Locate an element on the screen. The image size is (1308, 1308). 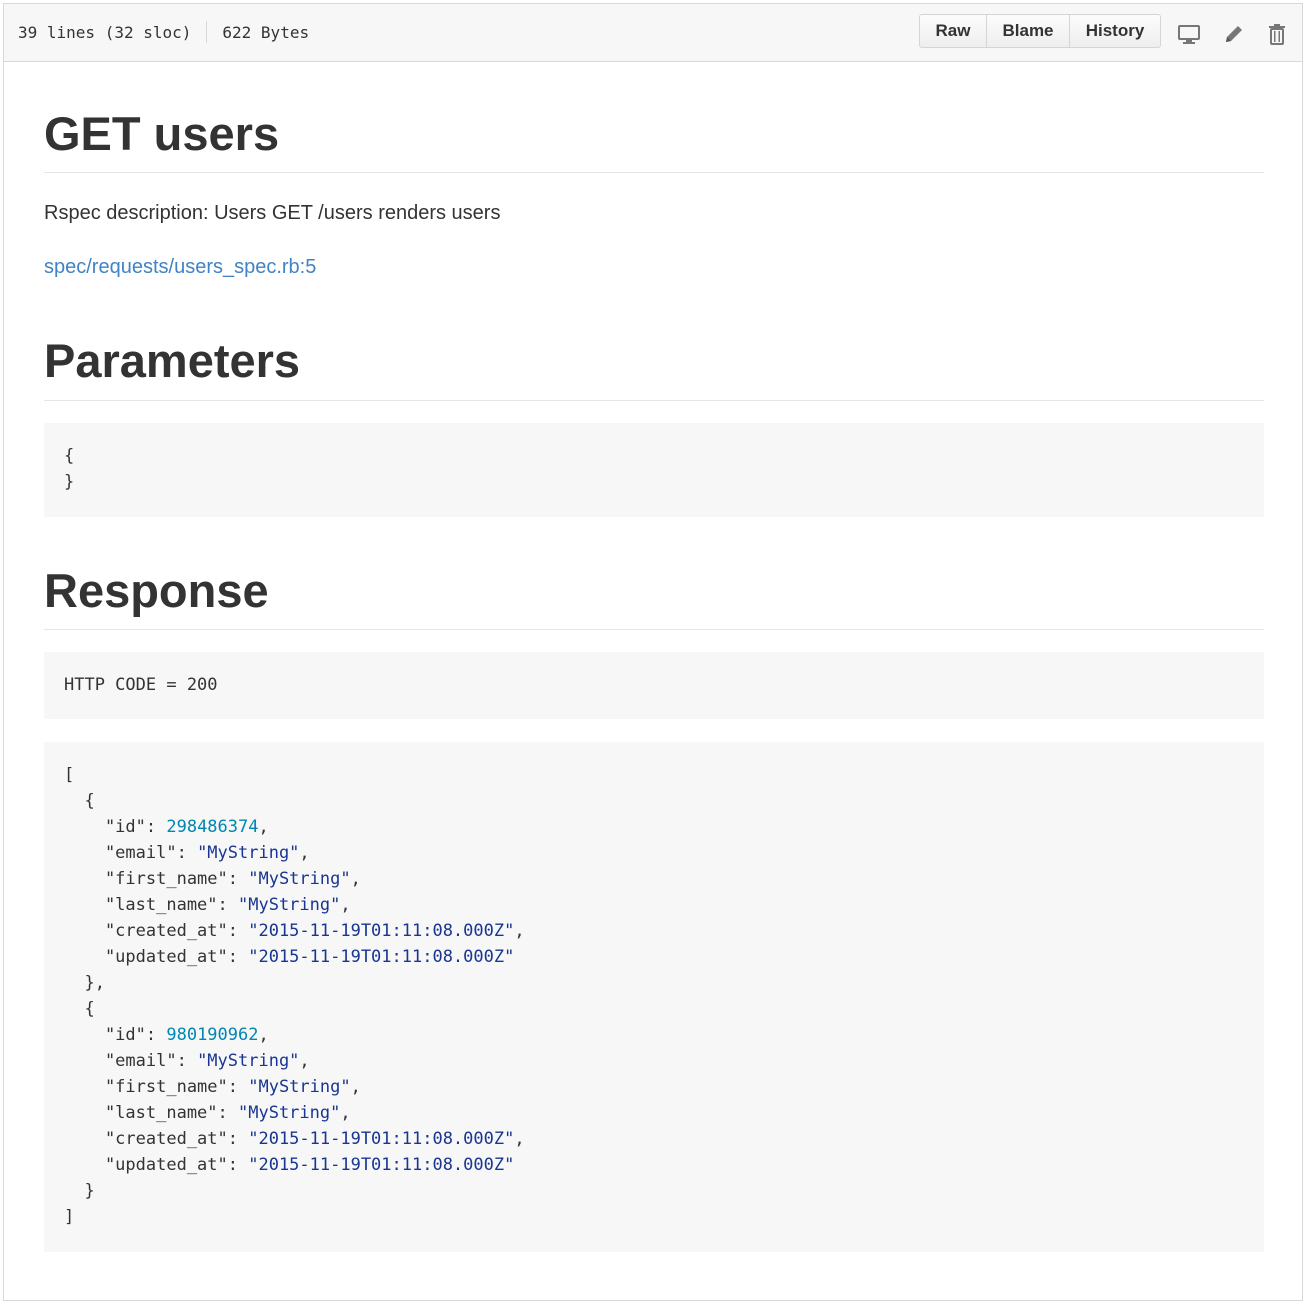
parameters-heading: Parameters is located at coordinates (654, 367).